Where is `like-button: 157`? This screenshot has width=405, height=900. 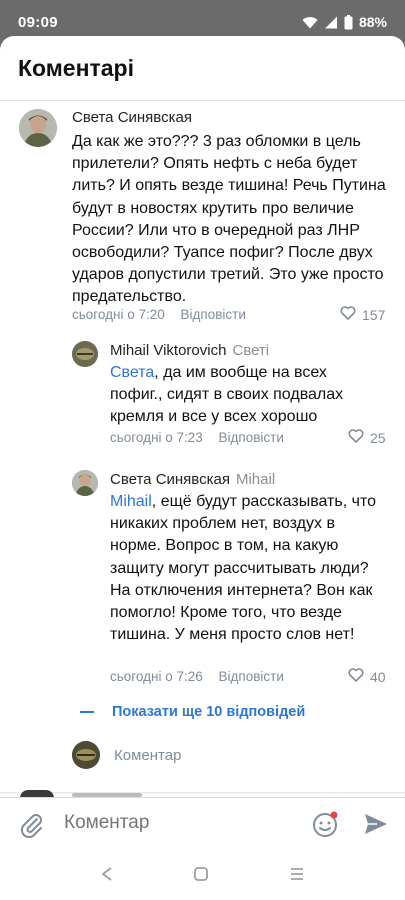 like-button: 157 is located at coordinates (362, 314).